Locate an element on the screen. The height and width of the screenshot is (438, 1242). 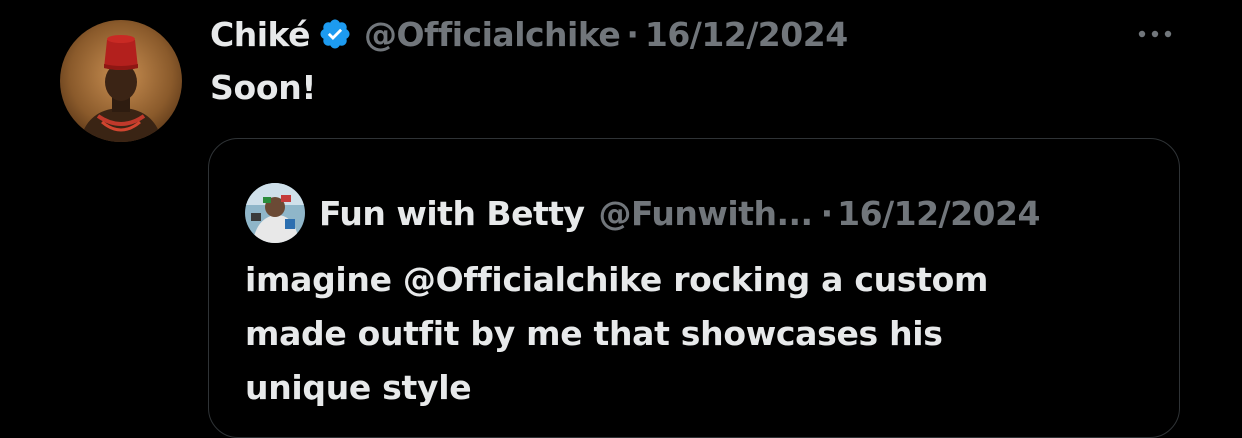
more-options-button is located at coordinates (1155, 34).